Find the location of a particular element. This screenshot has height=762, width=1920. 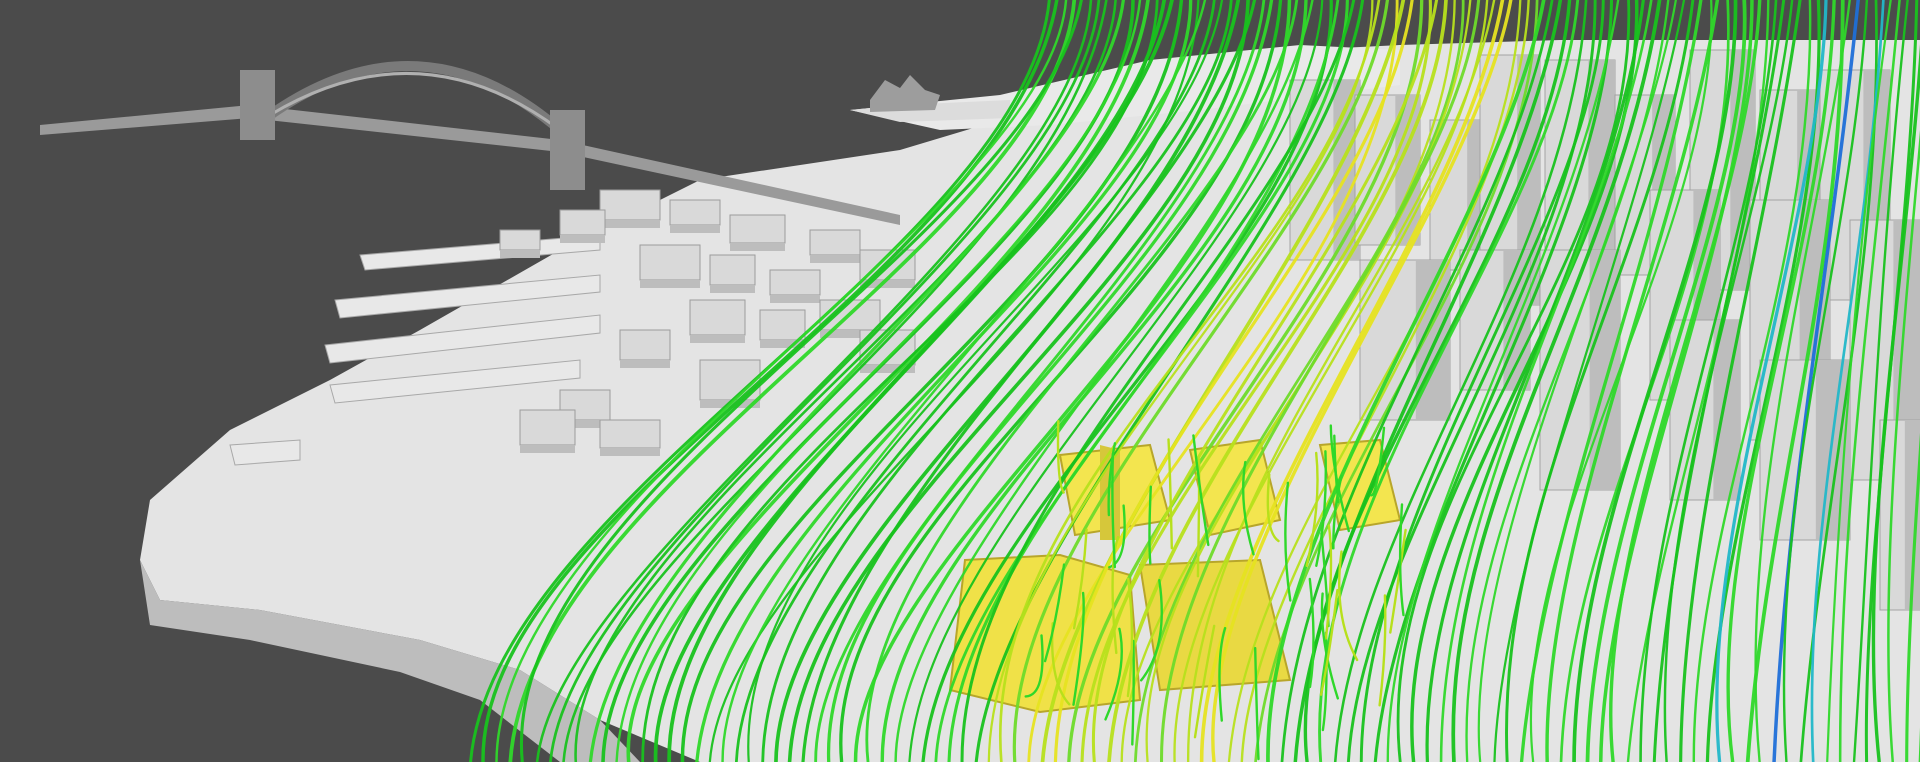

streamline-curl is located at coordinates (1150, 525).